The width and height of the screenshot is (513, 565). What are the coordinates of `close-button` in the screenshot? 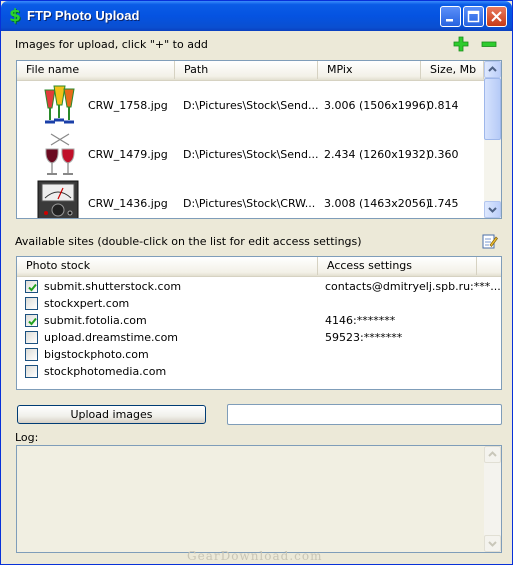 It's located at (496, 16).